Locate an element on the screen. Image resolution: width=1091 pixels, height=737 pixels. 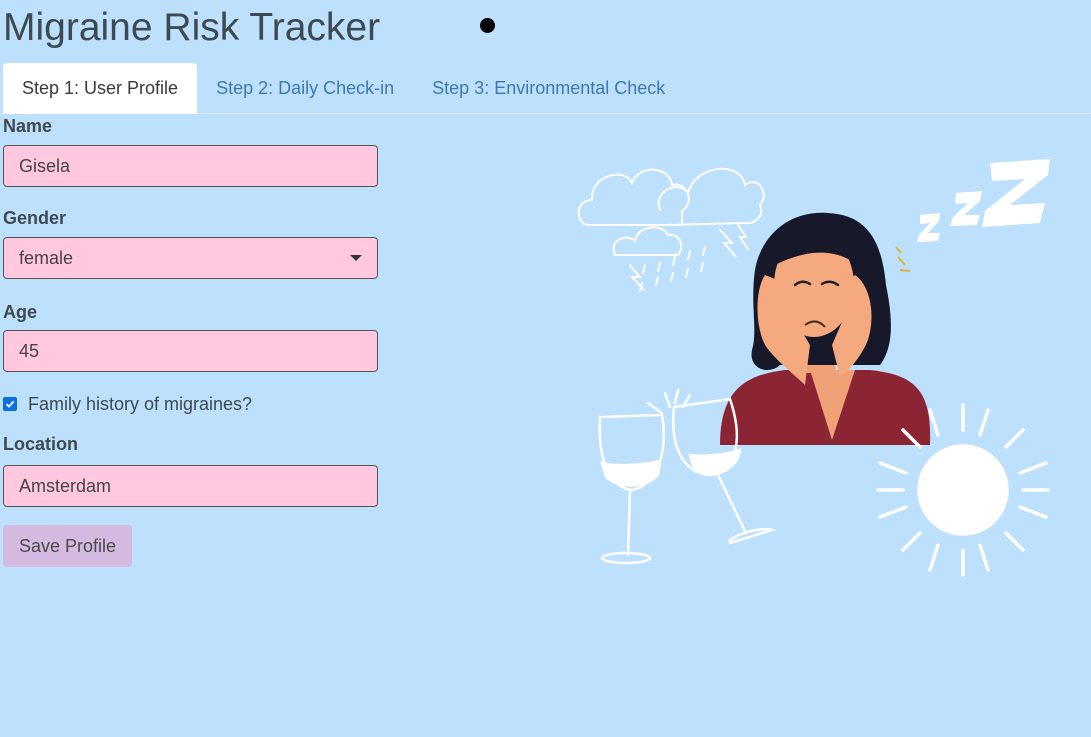
family-history-label: Family history of migraines? is located at coordinates (140, 403).